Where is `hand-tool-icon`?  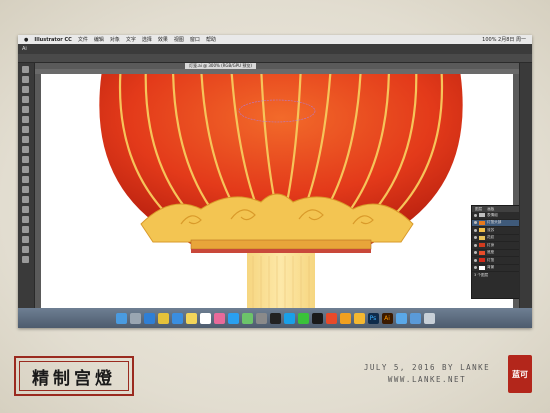
hand-tool-icon is located at coordinates (25, 249).